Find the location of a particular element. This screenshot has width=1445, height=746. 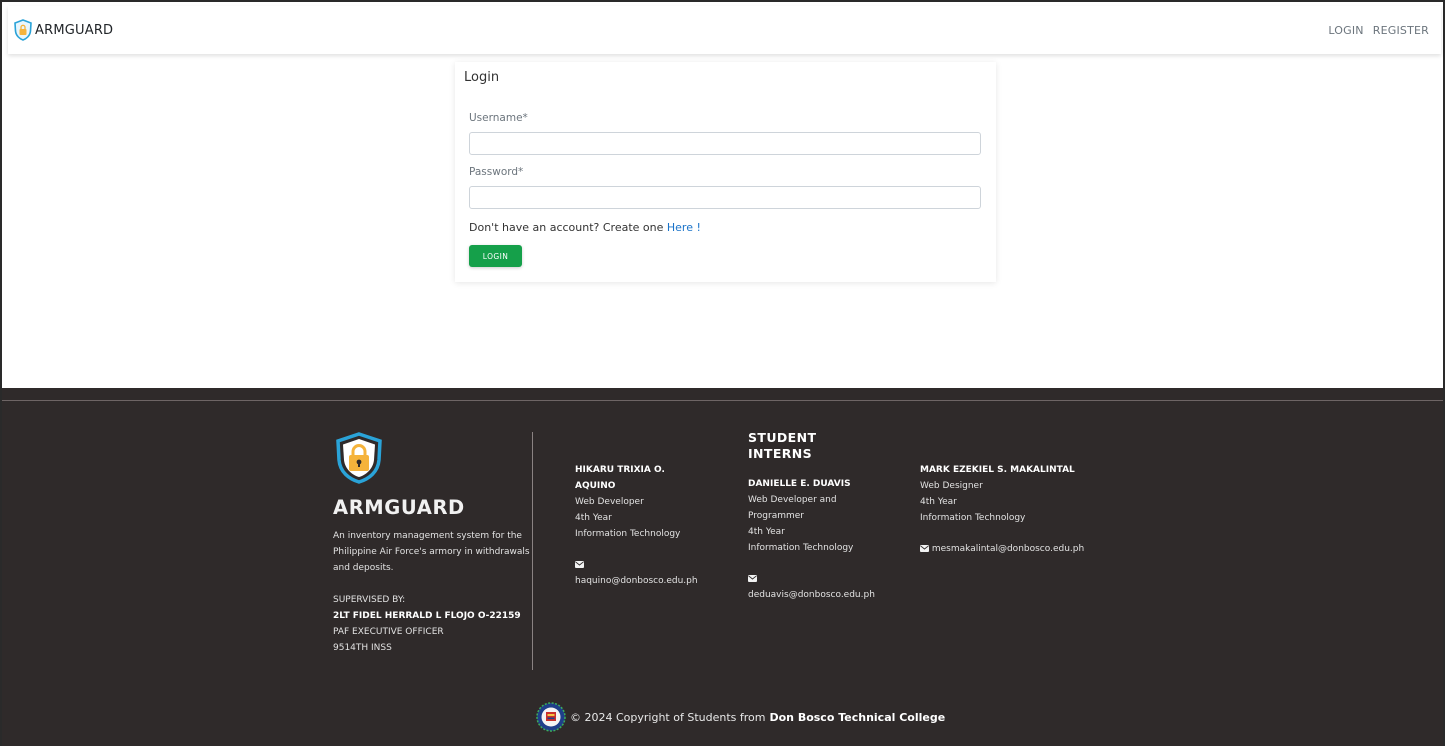

password-input is located at coordinates (725, 197).